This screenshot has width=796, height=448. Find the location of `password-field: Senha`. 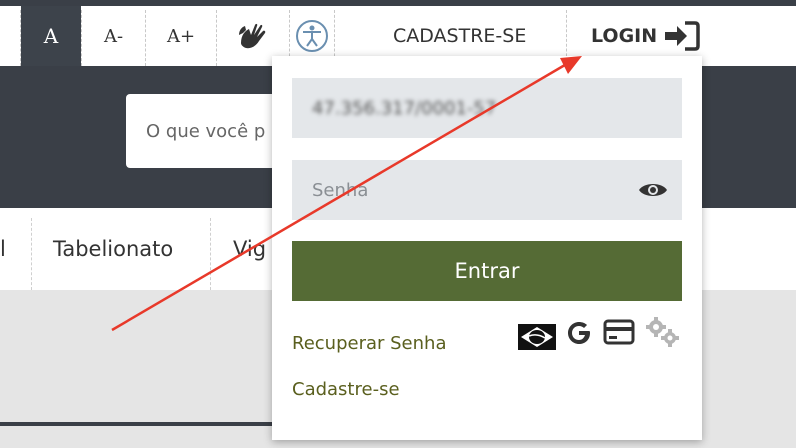

password-field: Senha is located at coordinates (487, 190).